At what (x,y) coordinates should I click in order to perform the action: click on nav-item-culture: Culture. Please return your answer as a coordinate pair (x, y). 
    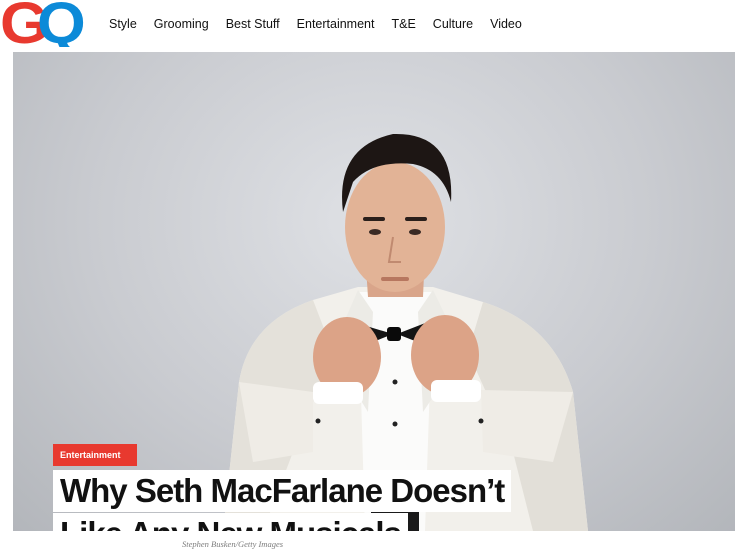
    Looking at the image, I should click on (453, 24).